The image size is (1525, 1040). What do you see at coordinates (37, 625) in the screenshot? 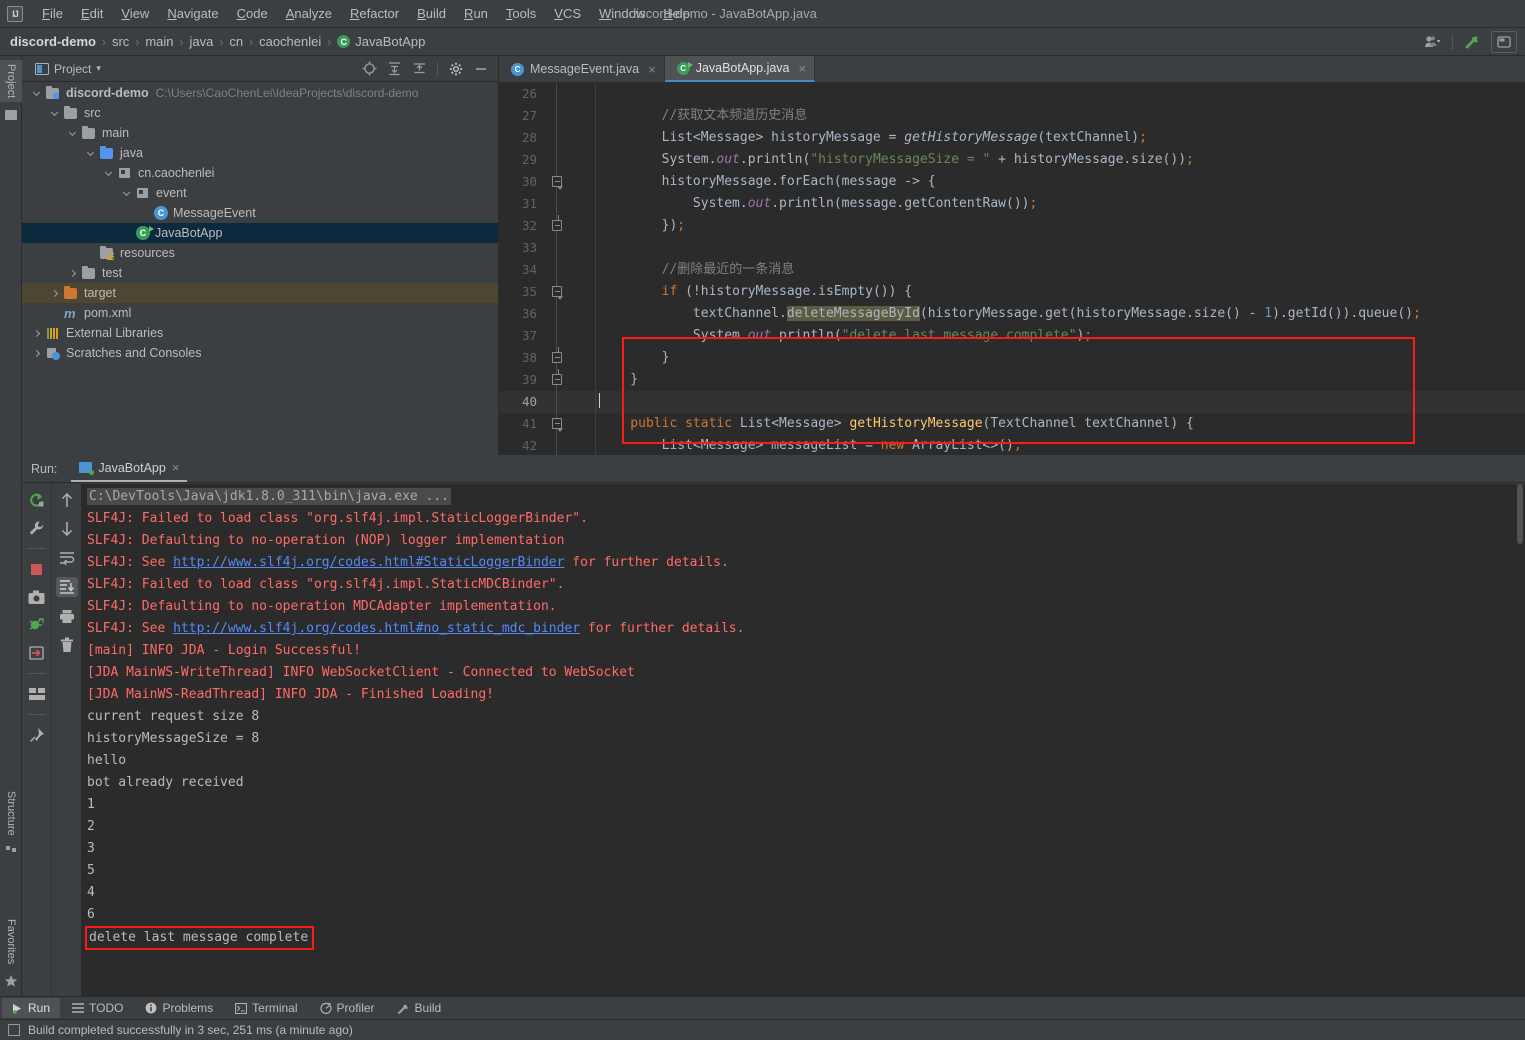
I see `debug-thread-dump-icon` at bounding box center [37, 625].